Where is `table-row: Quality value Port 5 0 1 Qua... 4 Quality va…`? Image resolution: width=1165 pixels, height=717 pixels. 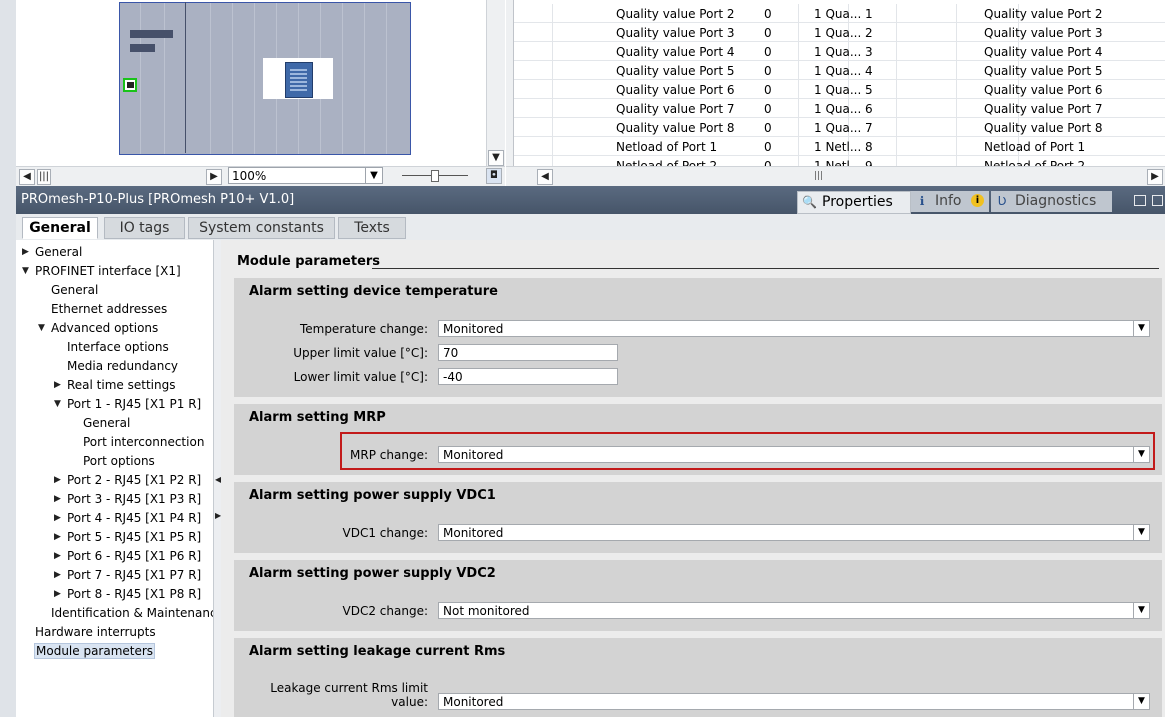 table-row: Quality value Port 5 0 1 Qua... 4 Quality va… is located at coordinates (839, 70).